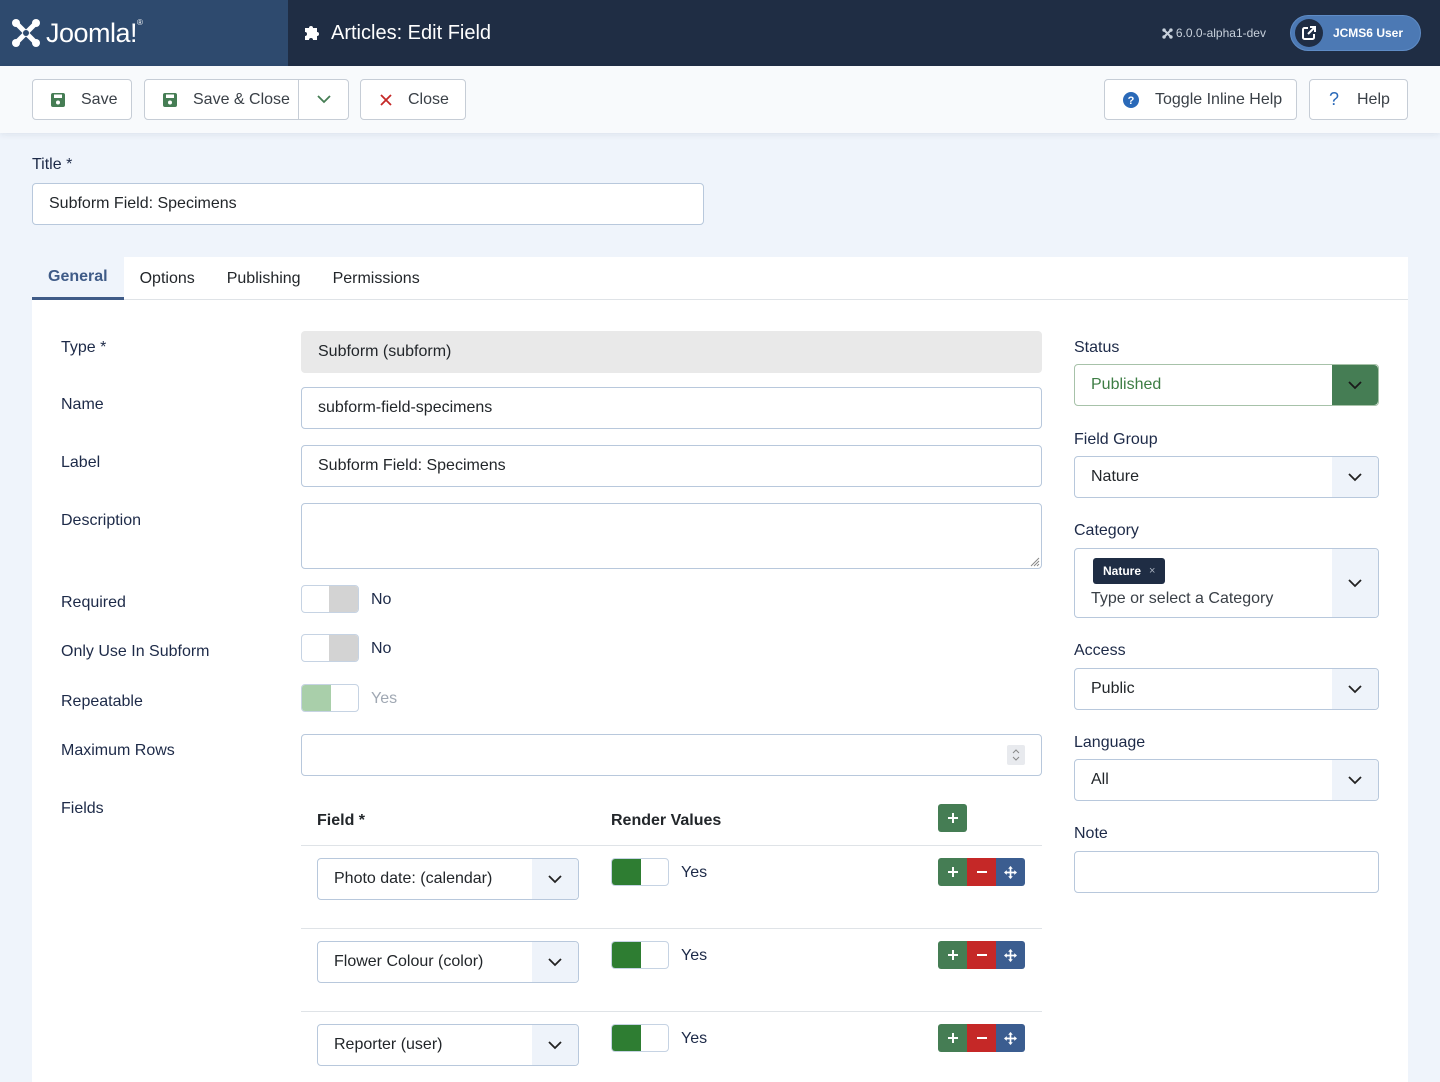 The image size is (1440, 1082). I want to click on access-select: Public, so click(1226, 689).